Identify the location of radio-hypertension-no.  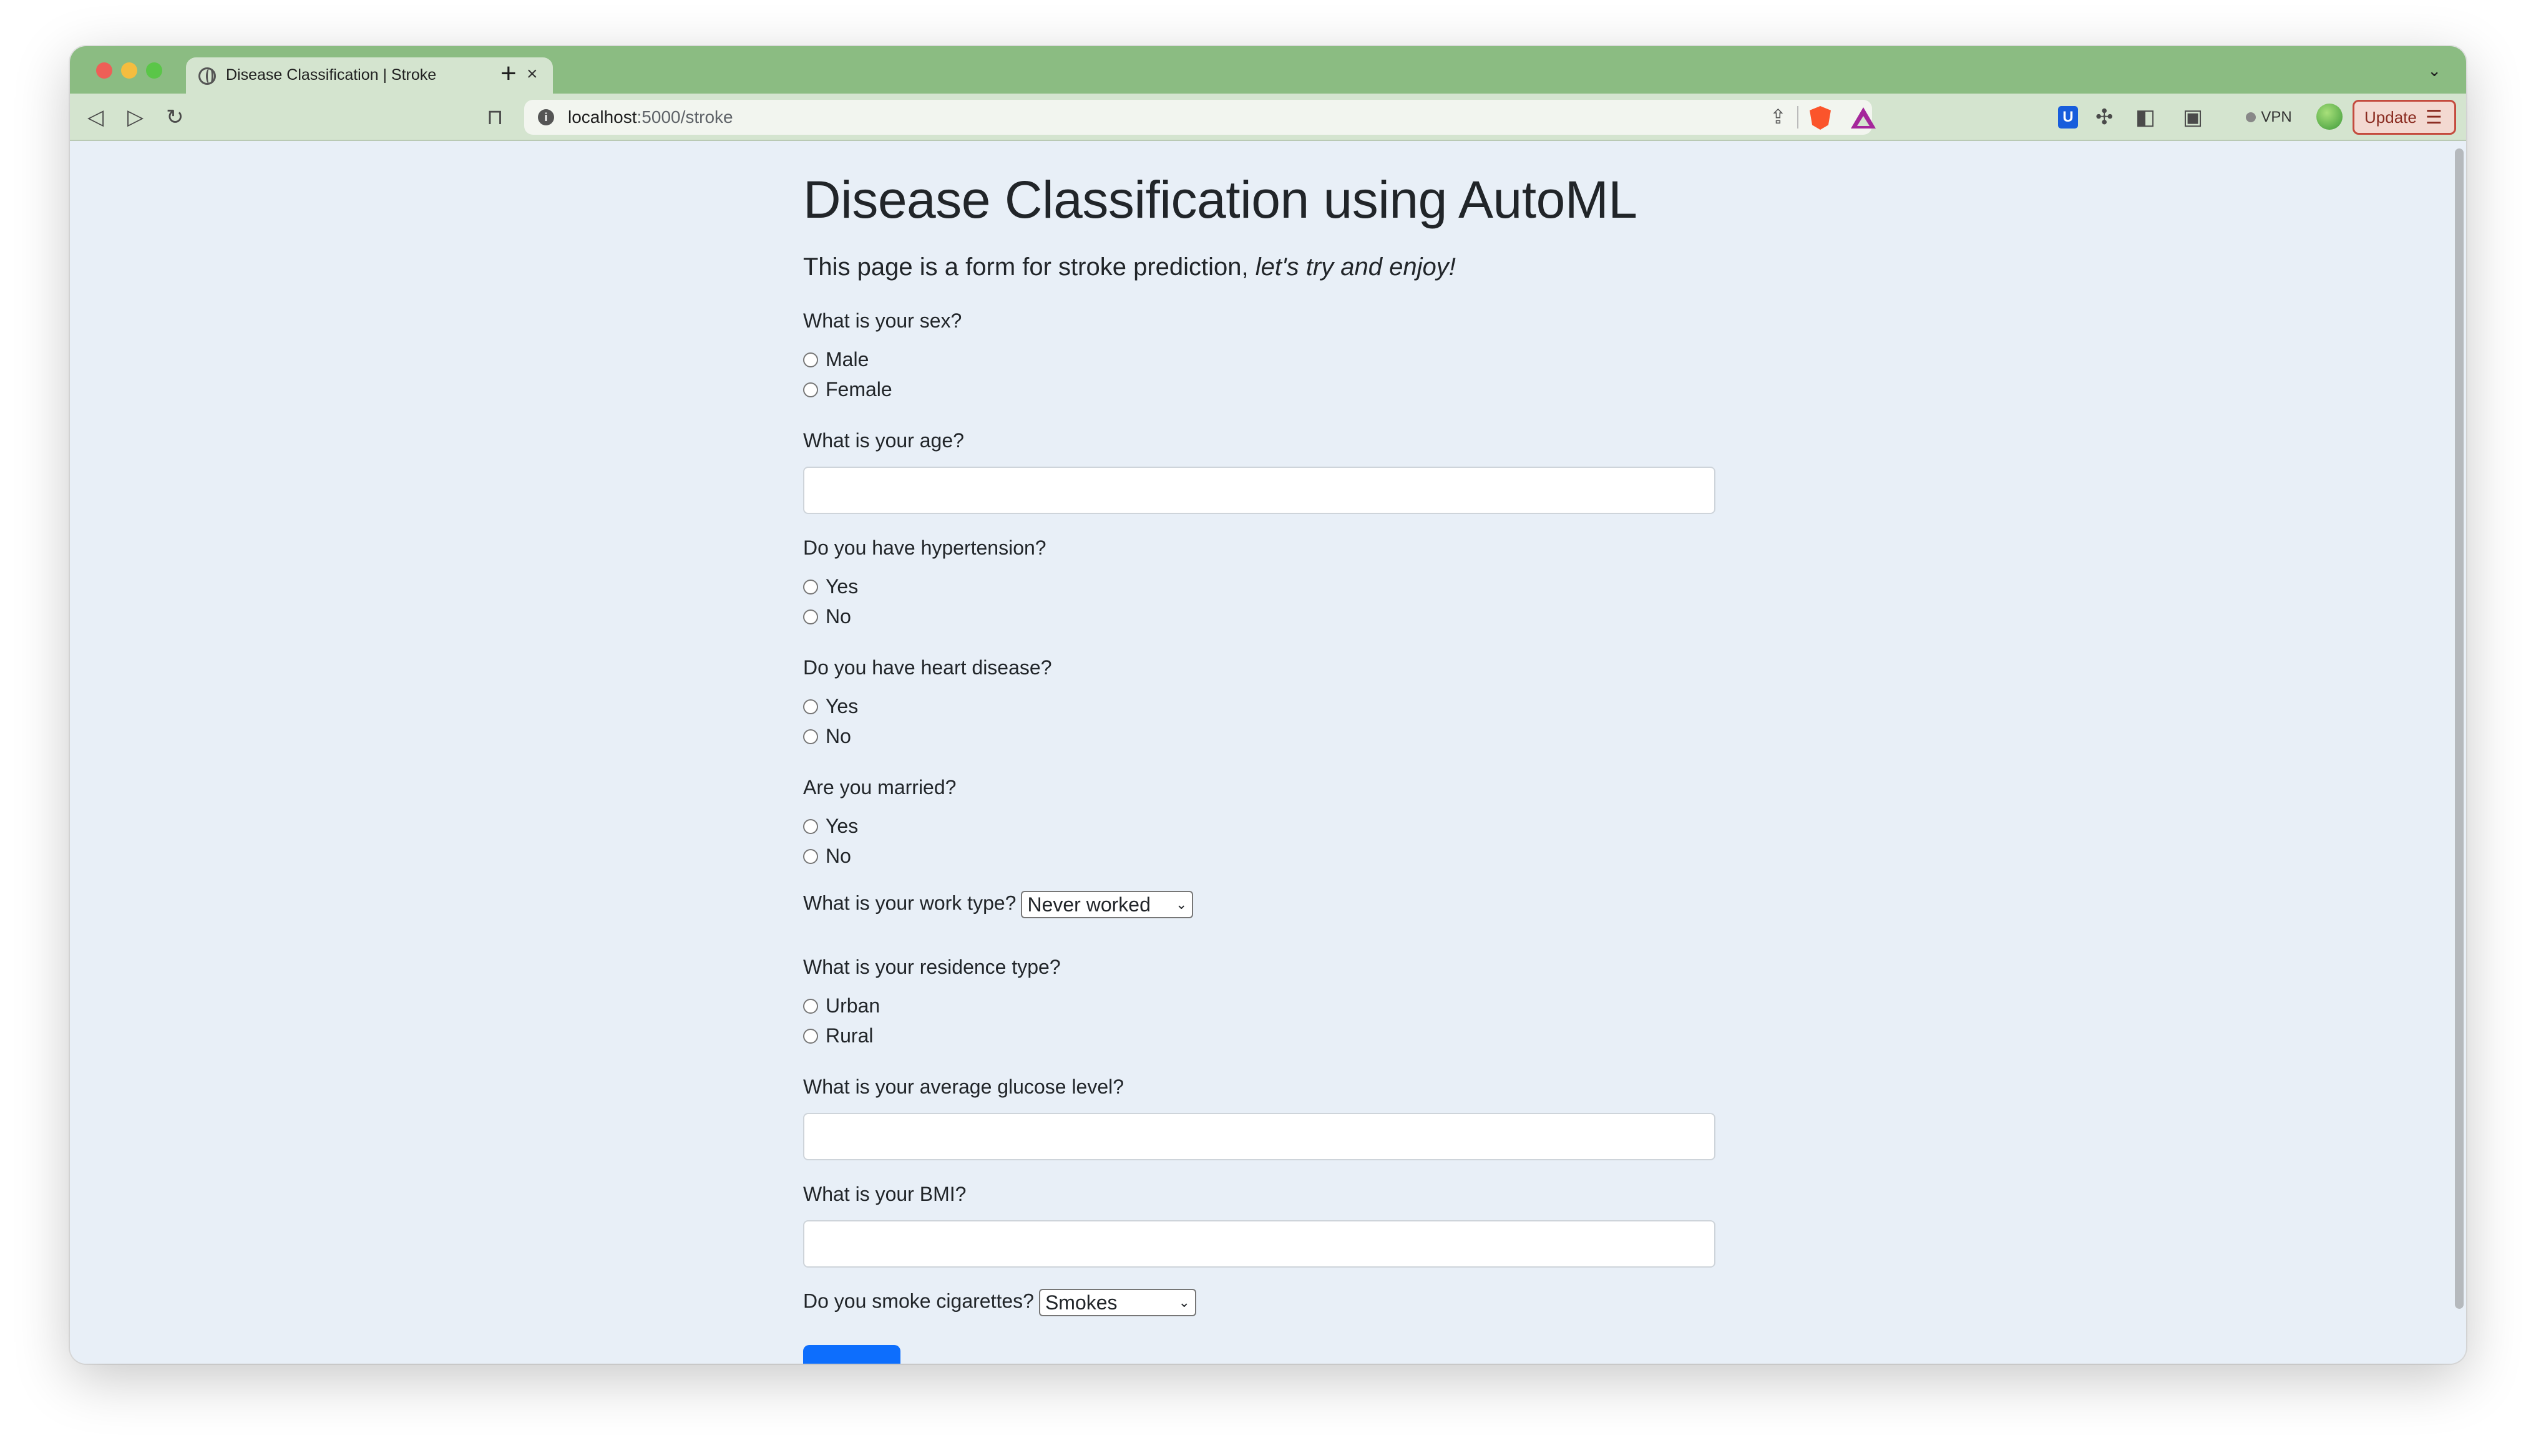
(810, 616).